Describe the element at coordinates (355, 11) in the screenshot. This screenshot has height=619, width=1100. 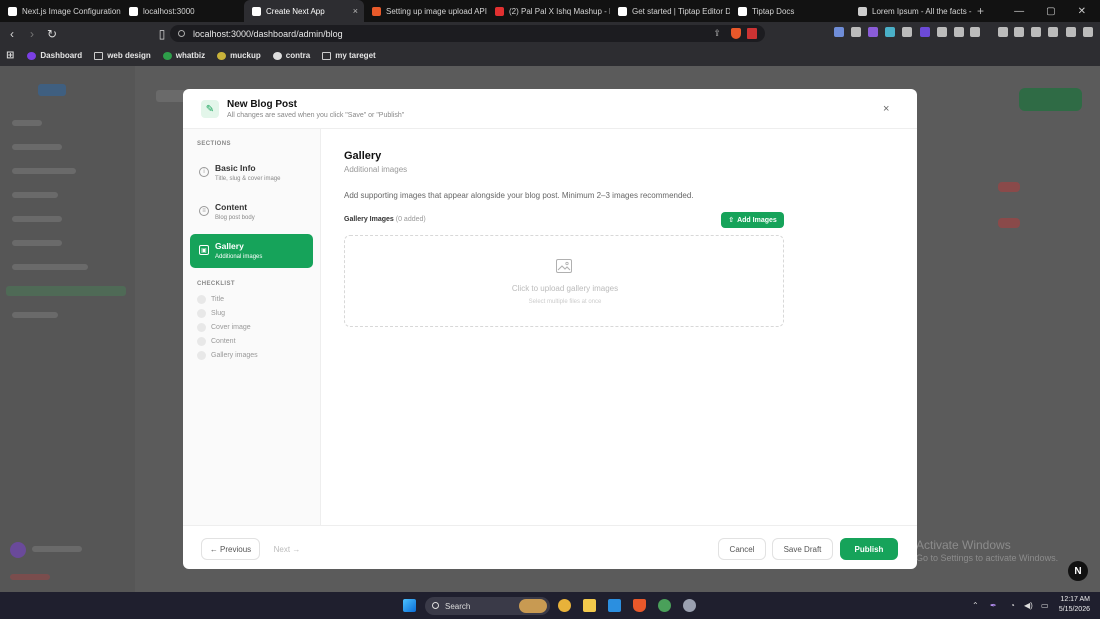
I see `close-tab-icon: ×` at that location.